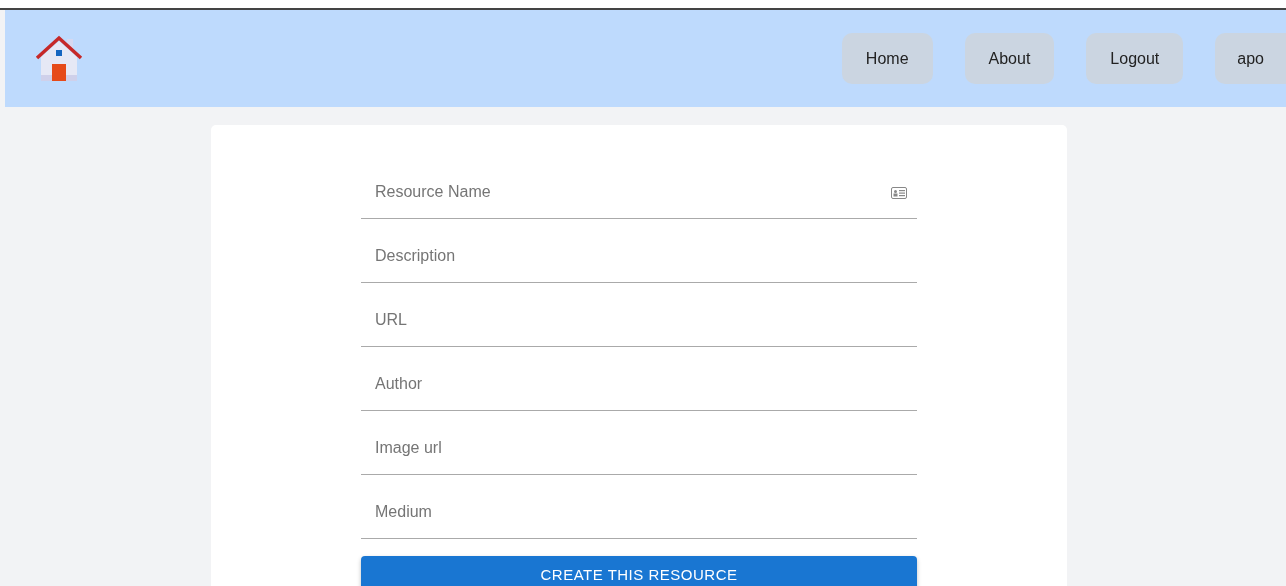 The width and height of the screenshot is (1286, 586). I want to click on input-field: Description, so click(639, 251).